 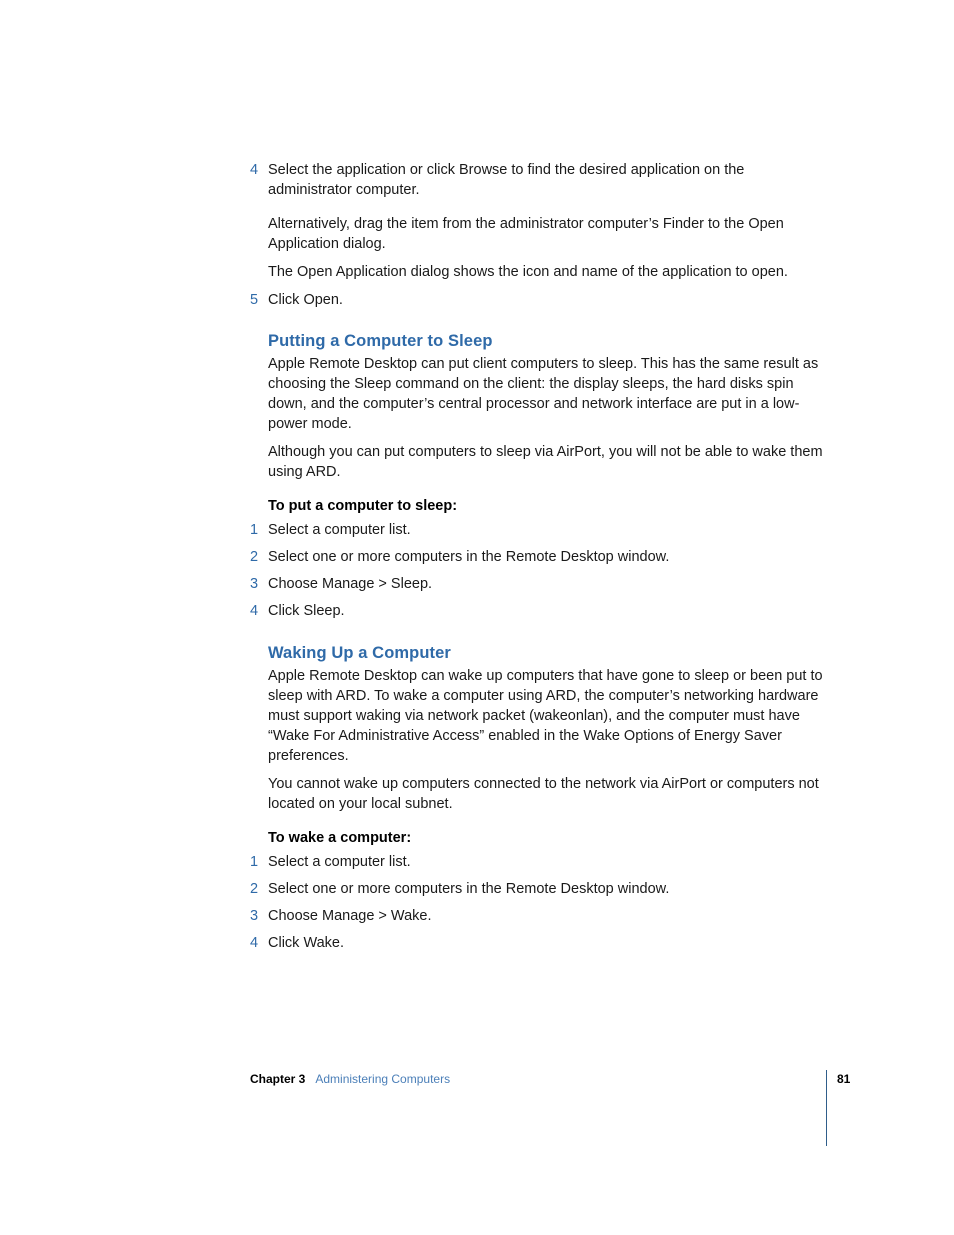 I want to click on list-item: 4 Click Wake., so click(x=538, y=943).